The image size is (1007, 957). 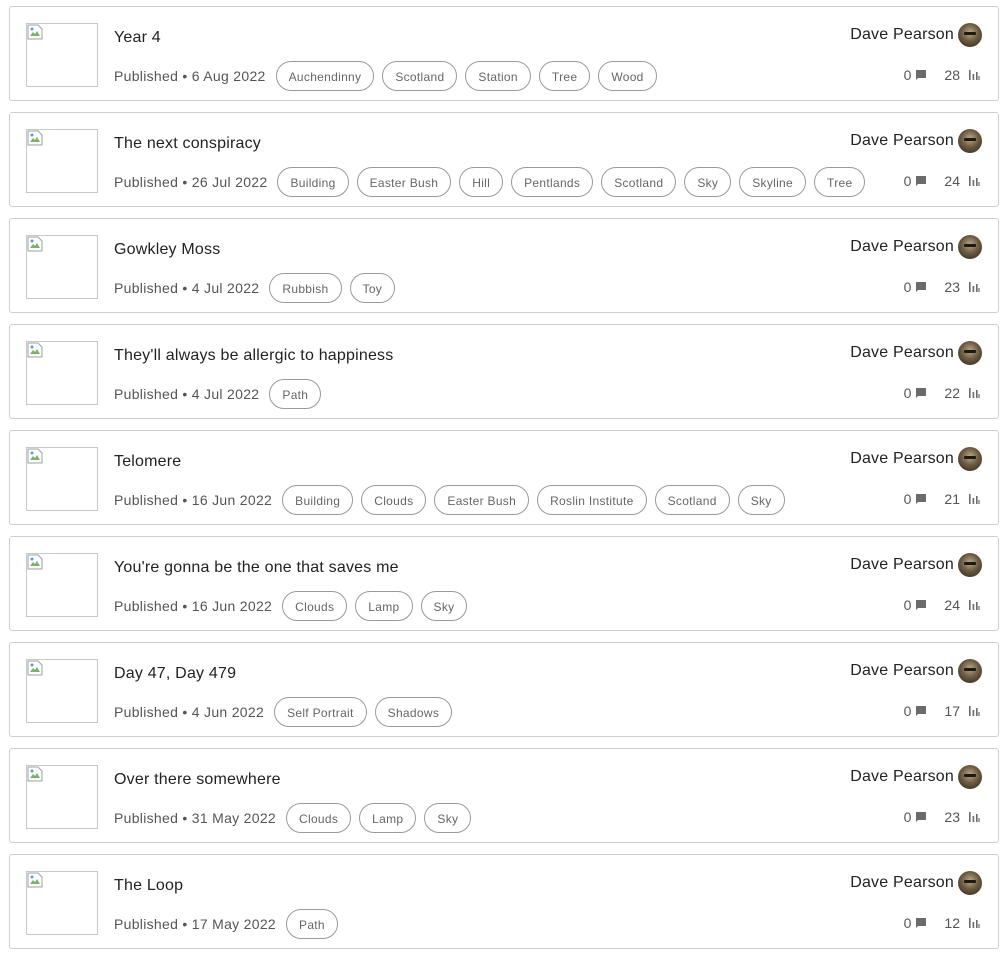 I want to click on post-title: The next conspiracy, so click(x=187, y=144).